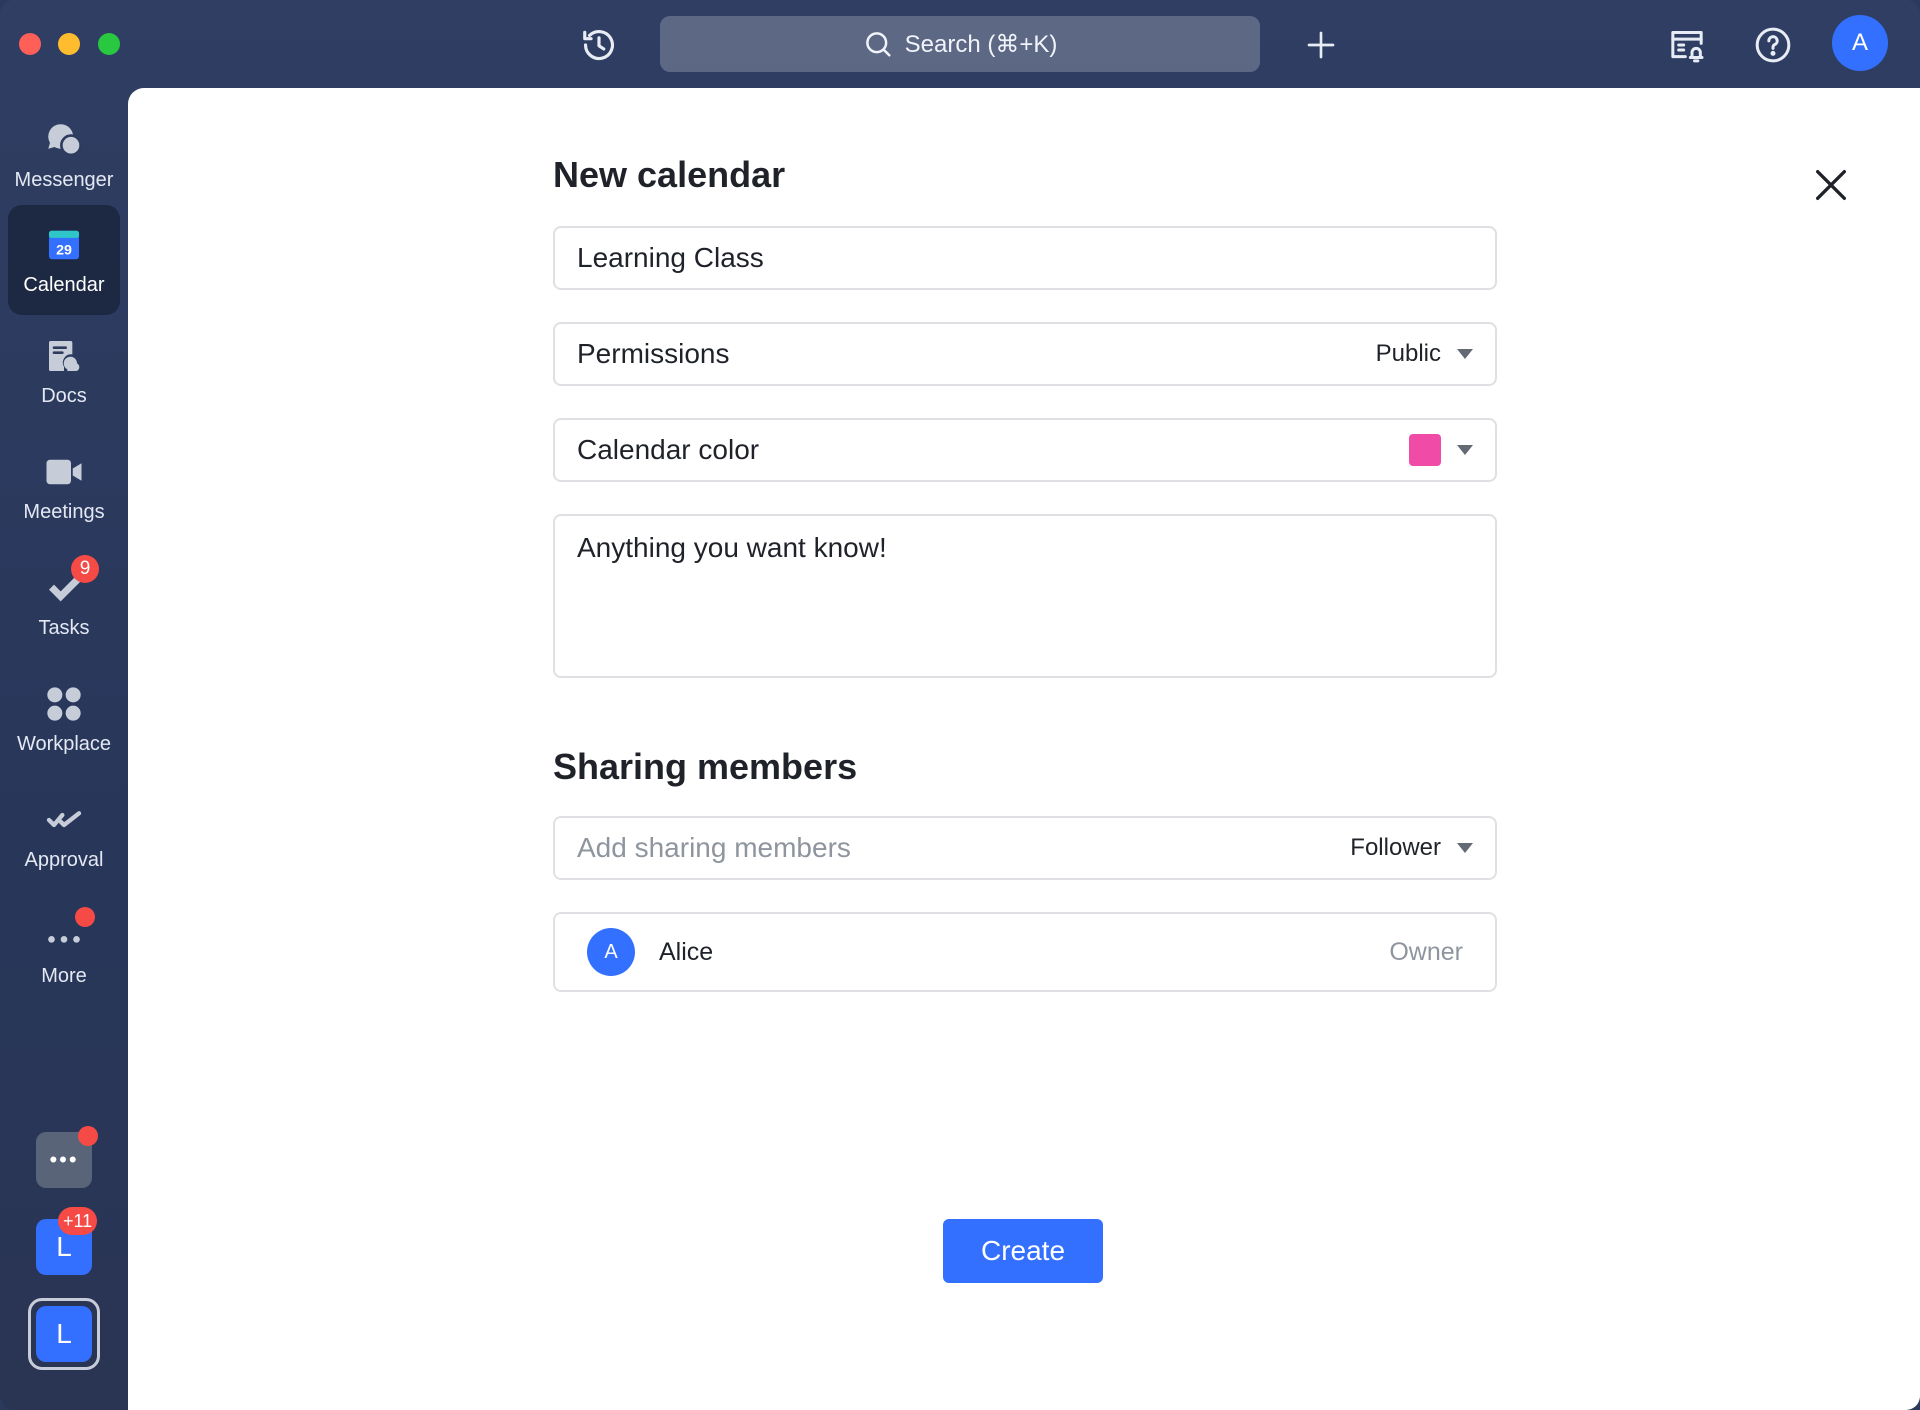  What do you see at coordinates (85, 568) in the screenshot?
I see `tasks-badge: 9` at bounding box center [85, 568].